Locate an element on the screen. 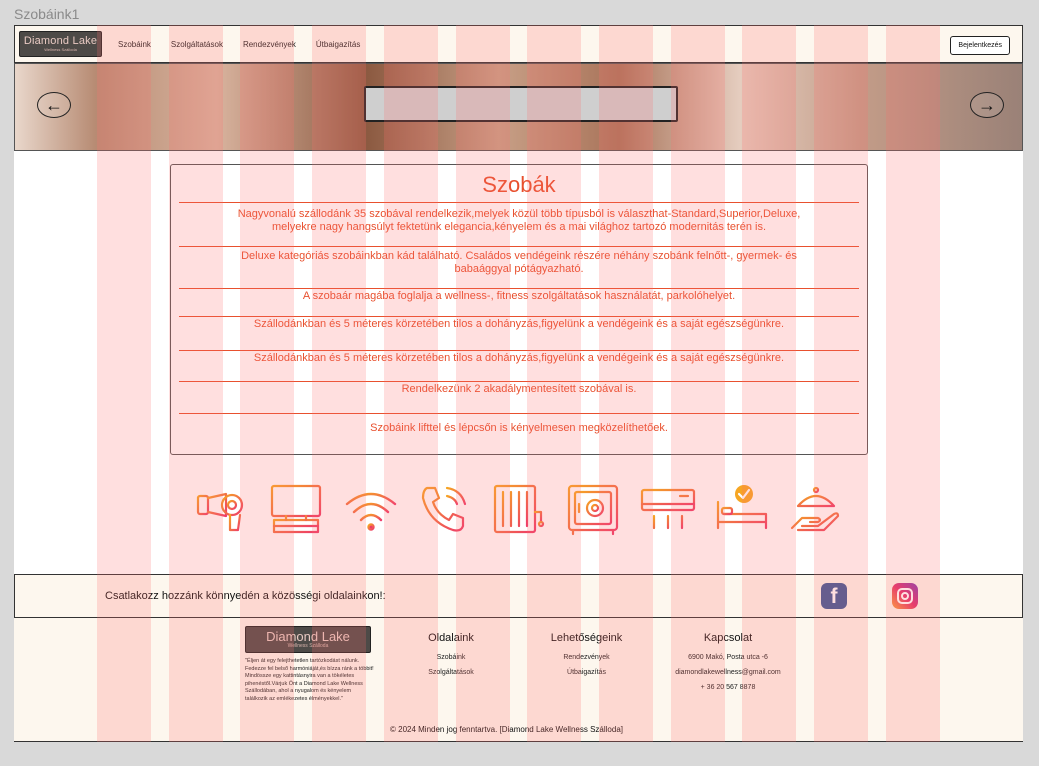 This screenshot has height=766, width=1039. footer-link-szobaink: Szobáink is located at coordinates (451, 657).